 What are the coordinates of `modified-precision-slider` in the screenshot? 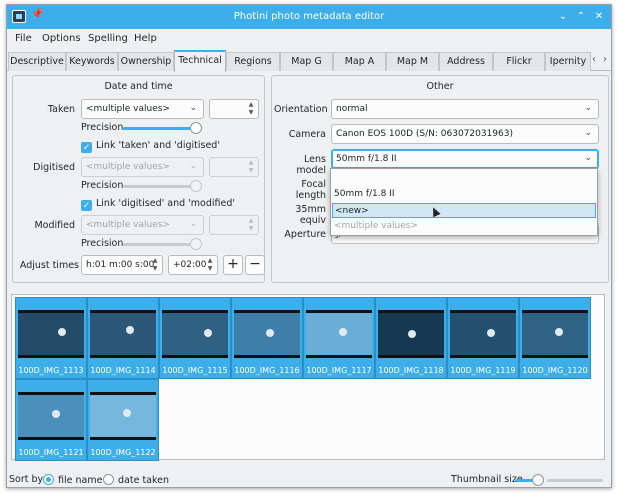 It's located at (162, 244).